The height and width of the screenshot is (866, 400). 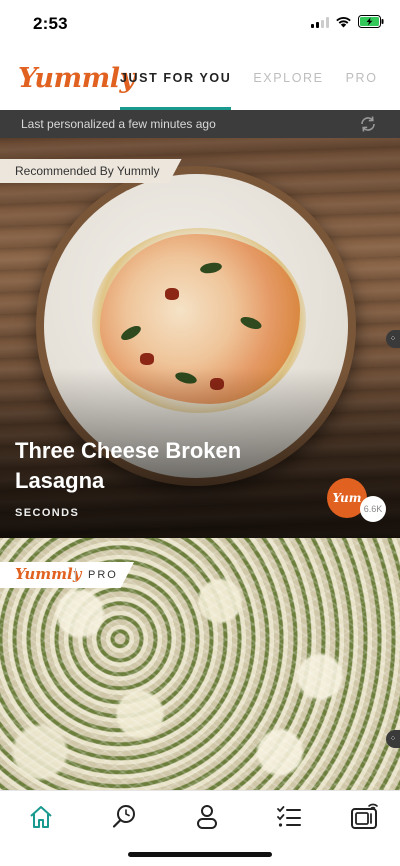 I want to click on status-icons, so click(x=347, y=21).